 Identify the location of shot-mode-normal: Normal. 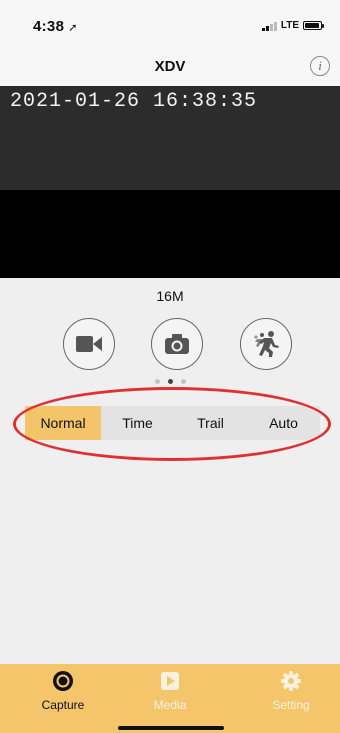
(63, 423).